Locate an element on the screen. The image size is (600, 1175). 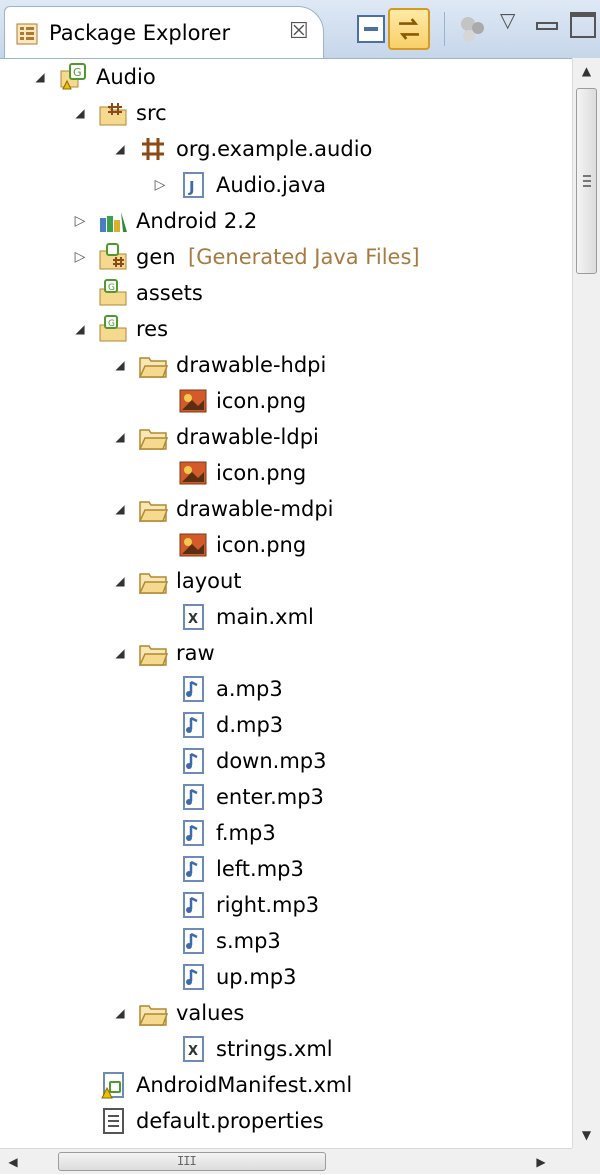
vertical-scroll-thumb is located at coordinates (586, 181).